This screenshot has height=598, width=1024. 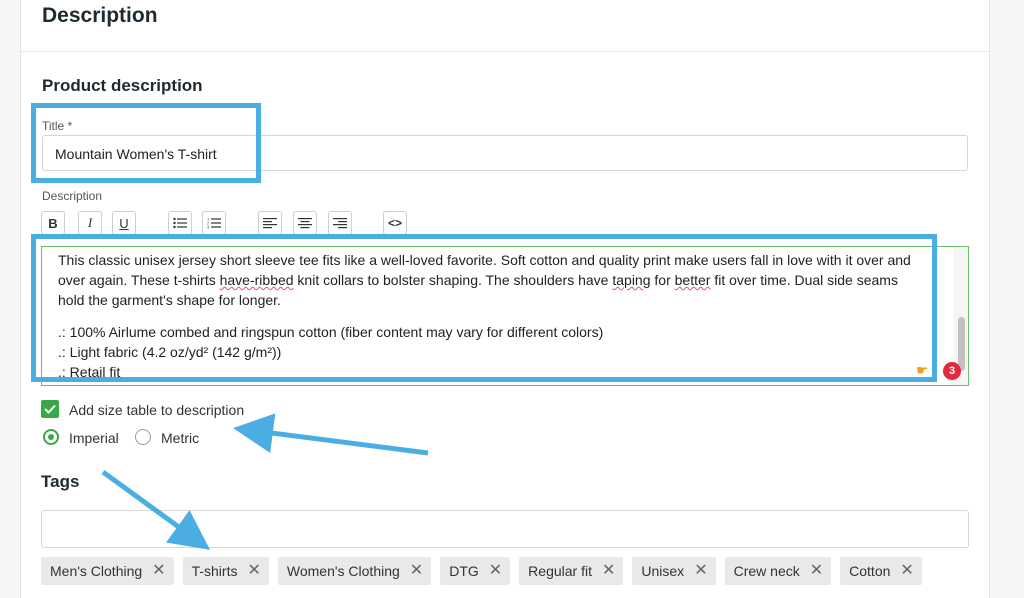 I want to click on bullet-line: .: Retail fit, so click(x=89, y=372).